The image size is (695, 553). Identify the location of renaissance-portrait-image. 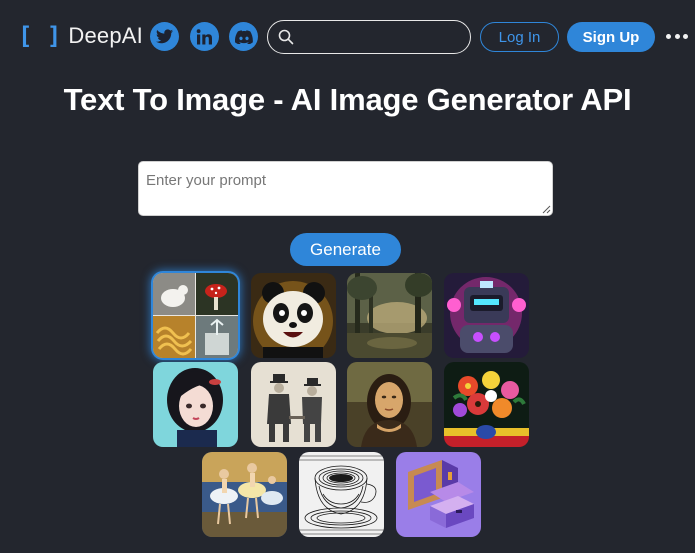
(389, 404).